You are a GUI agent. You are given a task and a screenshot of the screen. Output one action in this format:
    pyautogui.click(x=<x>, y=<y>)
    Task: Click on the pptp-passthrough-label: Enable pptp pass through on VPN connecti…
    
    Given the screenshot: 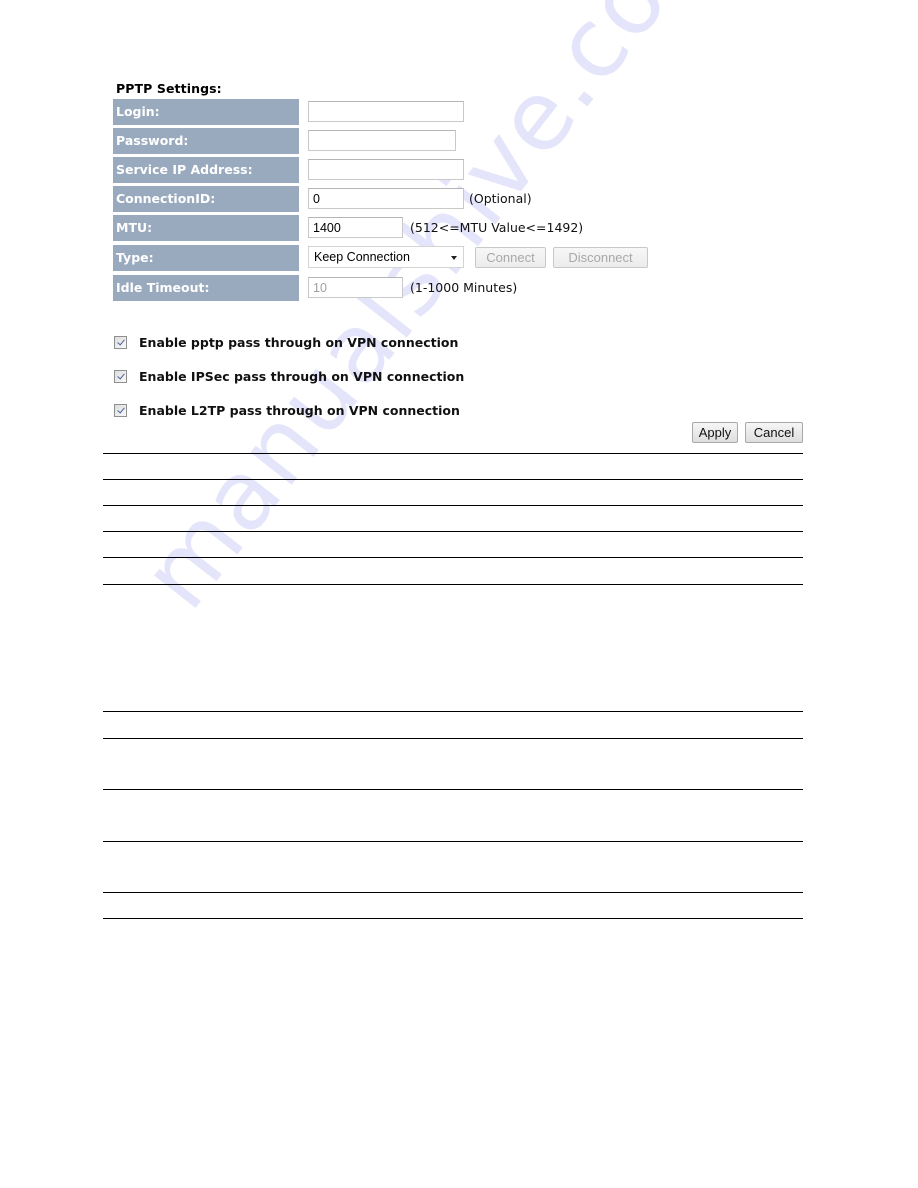 What is the action you would take?
    pyautogui.click(x=299, y=342)
    